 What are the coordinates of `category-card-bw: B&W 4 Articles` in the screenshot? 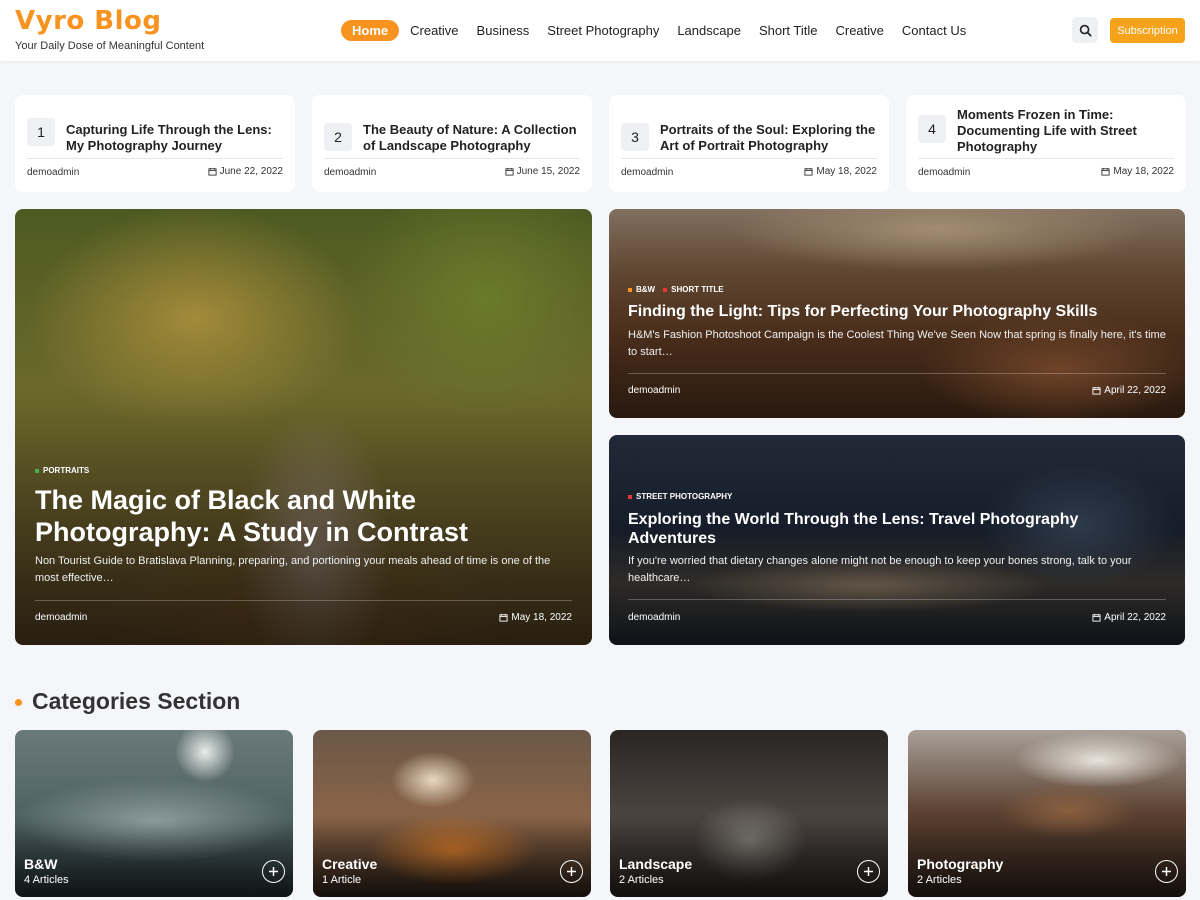 It's located at (154, 813).